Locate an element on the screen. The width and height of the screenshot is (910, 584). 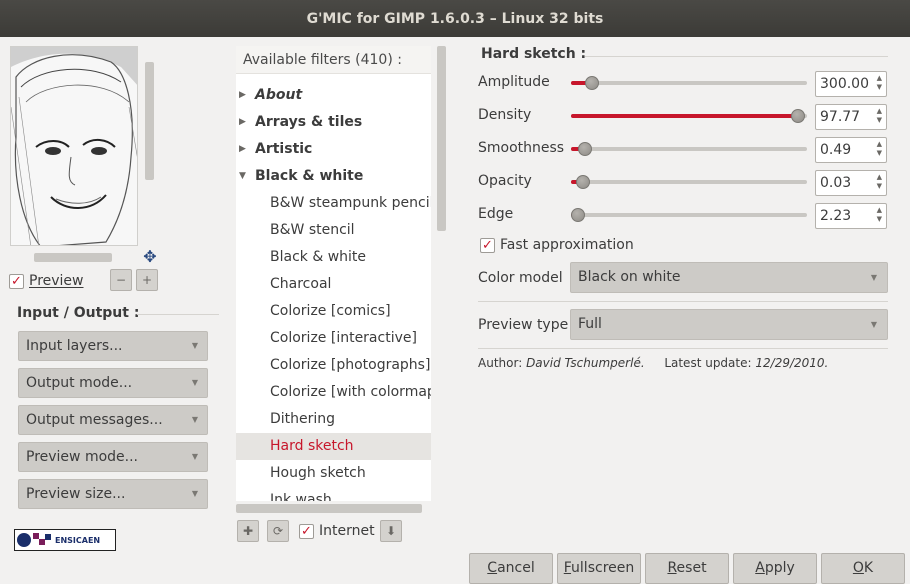
filter-vertical-scrollbar is located at coordinates (441, 138).